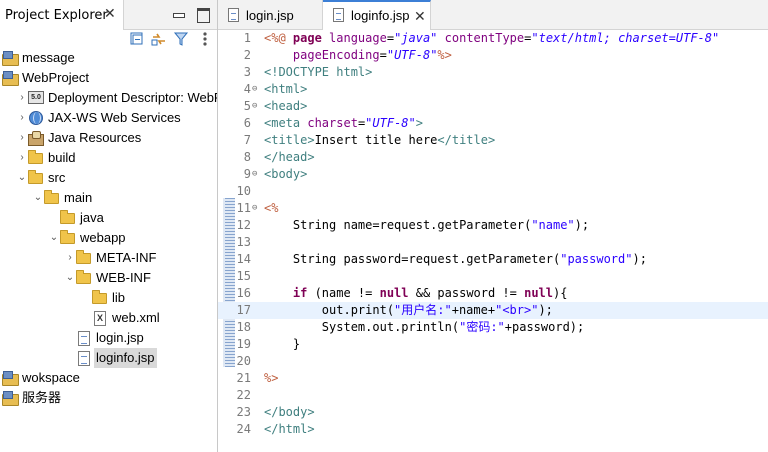  What do you see at coordinates (424, 327) in the screenshot?
I see `code-text: System.out.println("密码:"+password);` at bounding box center [424, 327].